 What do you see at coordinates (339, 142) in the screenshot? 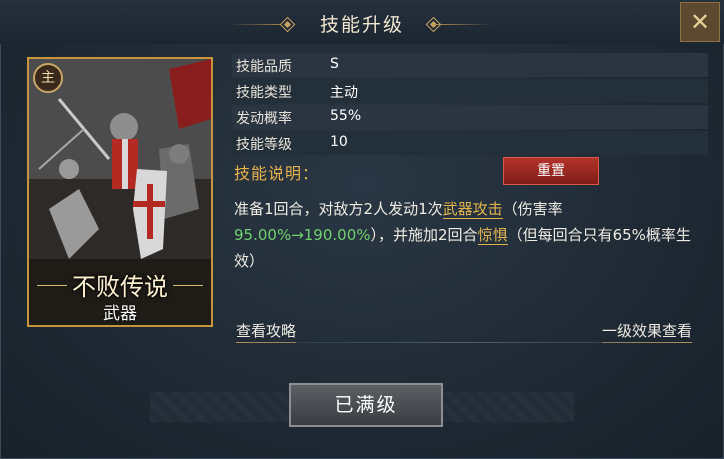
I see `info-value: 10` at bounding box center [339, 142].